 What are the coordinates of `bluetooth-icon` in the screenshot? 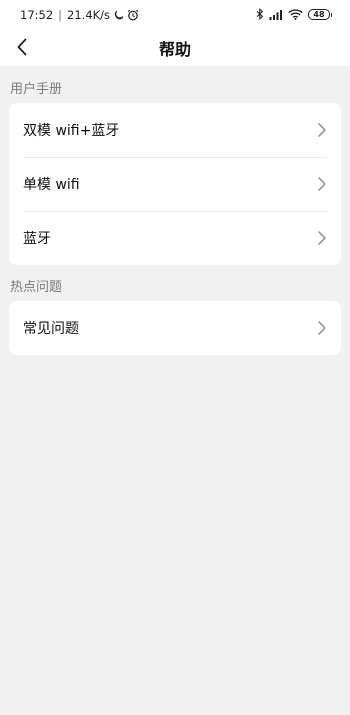 It's located at (260, 14).